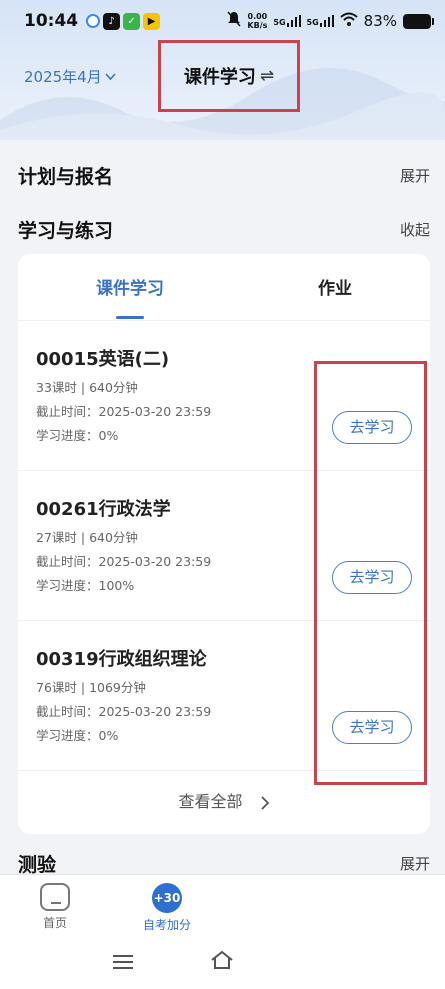  What do you see at coordinates (210, 801) in the screenshot?
I see `view-all-label: 查看全部` at bounding box center [210, 801].